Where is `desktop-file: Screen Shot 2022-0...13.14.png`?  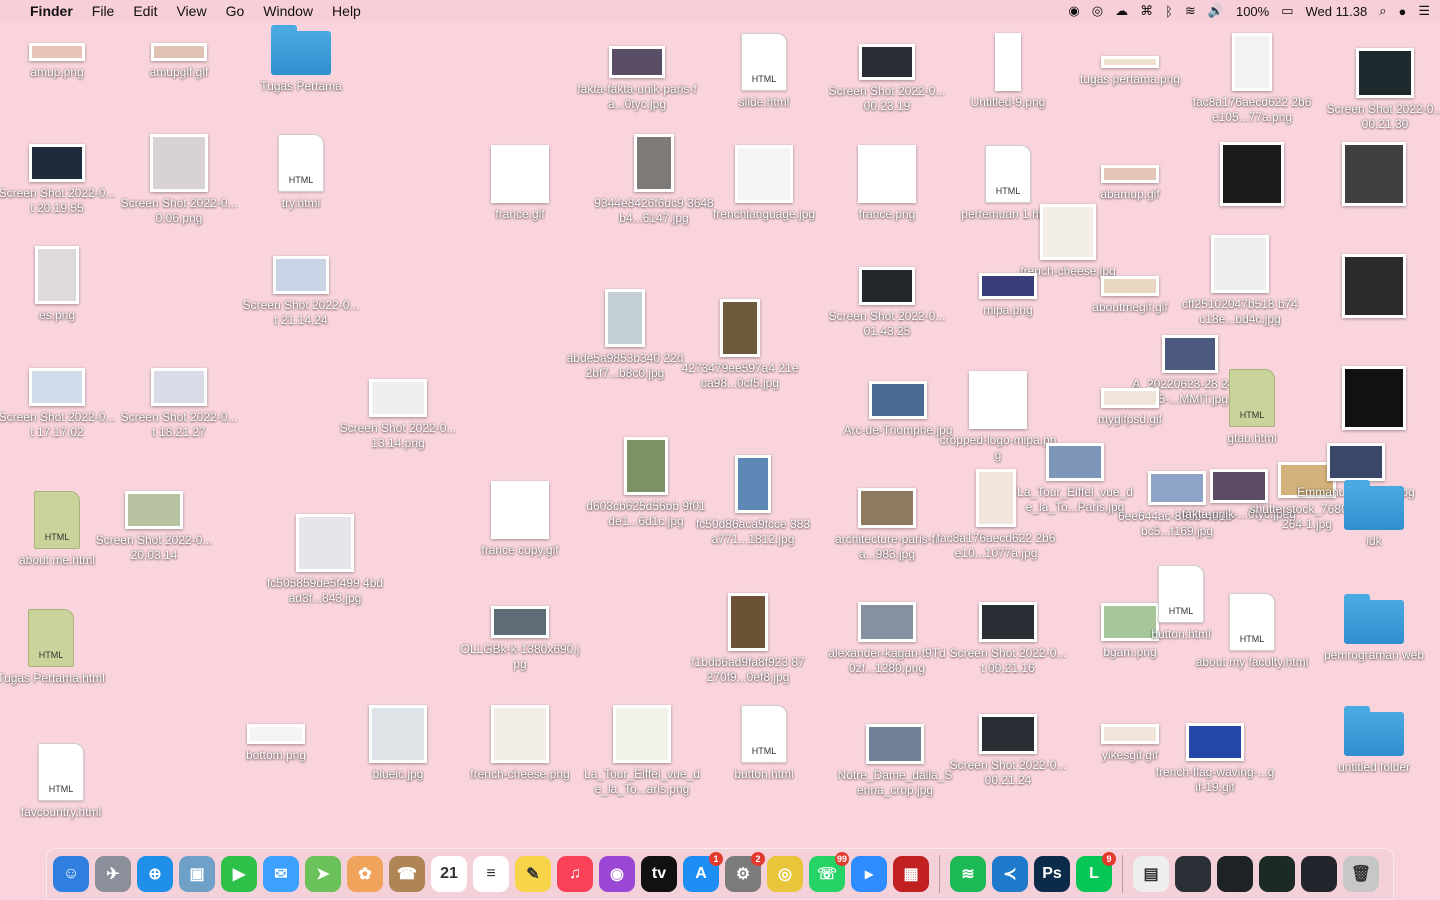
desktop-file: Screen Shot 2022-0...13.14.png is located at coordinates (398, 415).